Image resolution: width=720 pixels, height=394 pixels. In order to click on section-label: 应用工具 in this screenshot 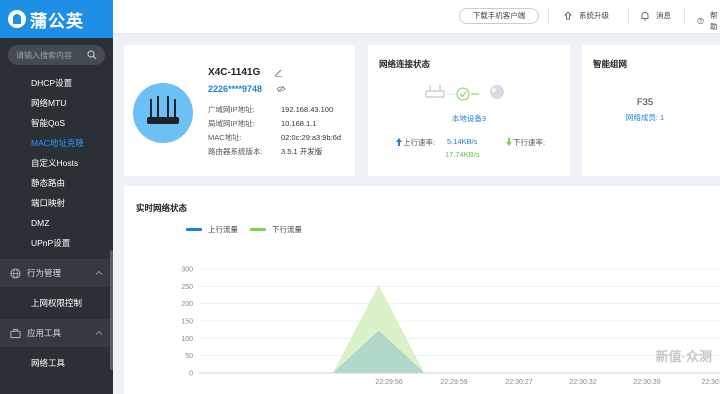, I will do `click(44, 333)`.